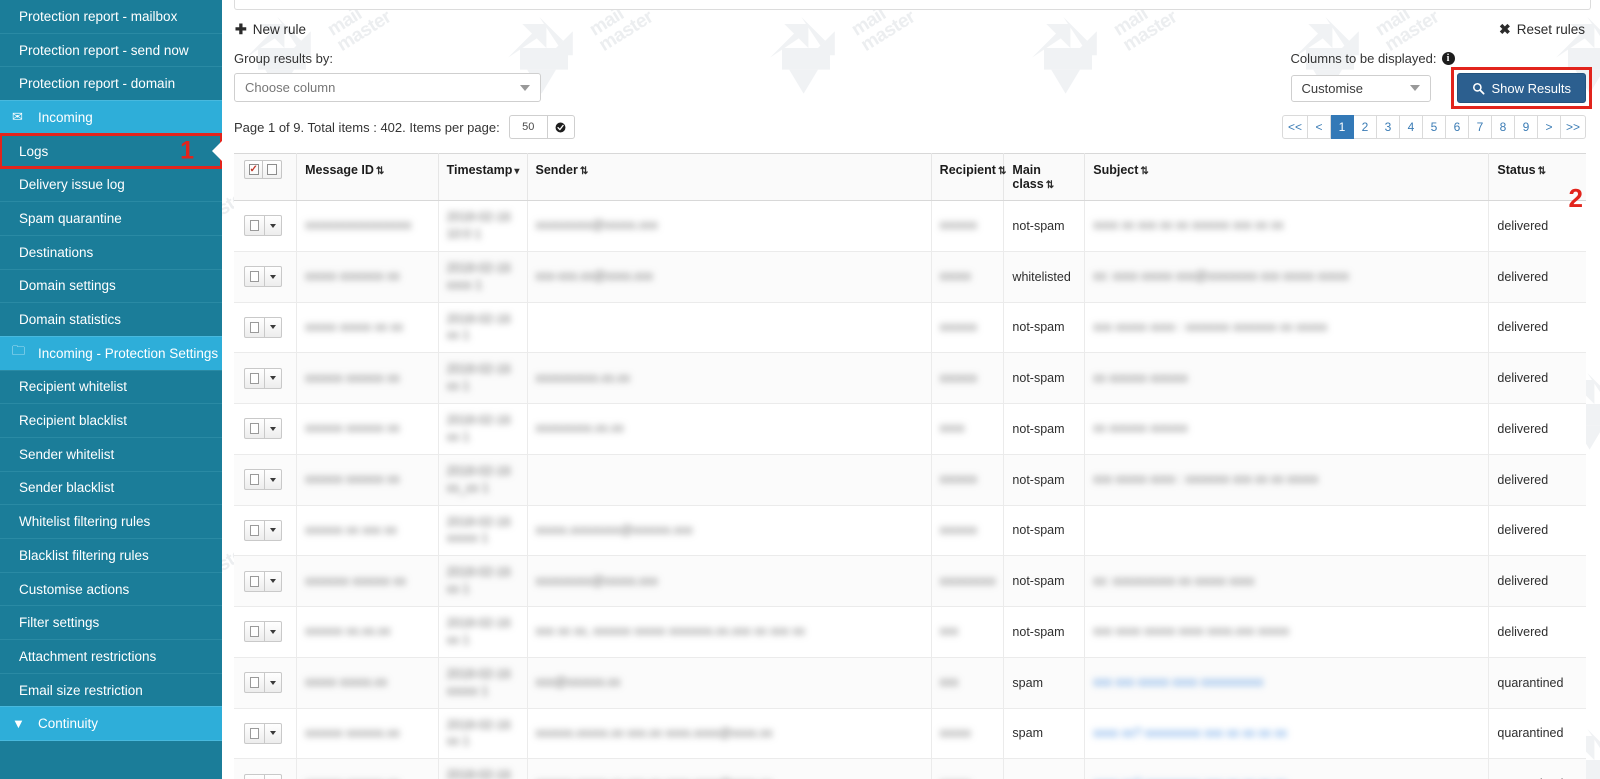 The height and width of the screenshot is (779, 1600). What do you see at coordinates (1457, 127) in the screenshot?
I see `pagination-button-6: 6` at bounding box center [1457, 127].